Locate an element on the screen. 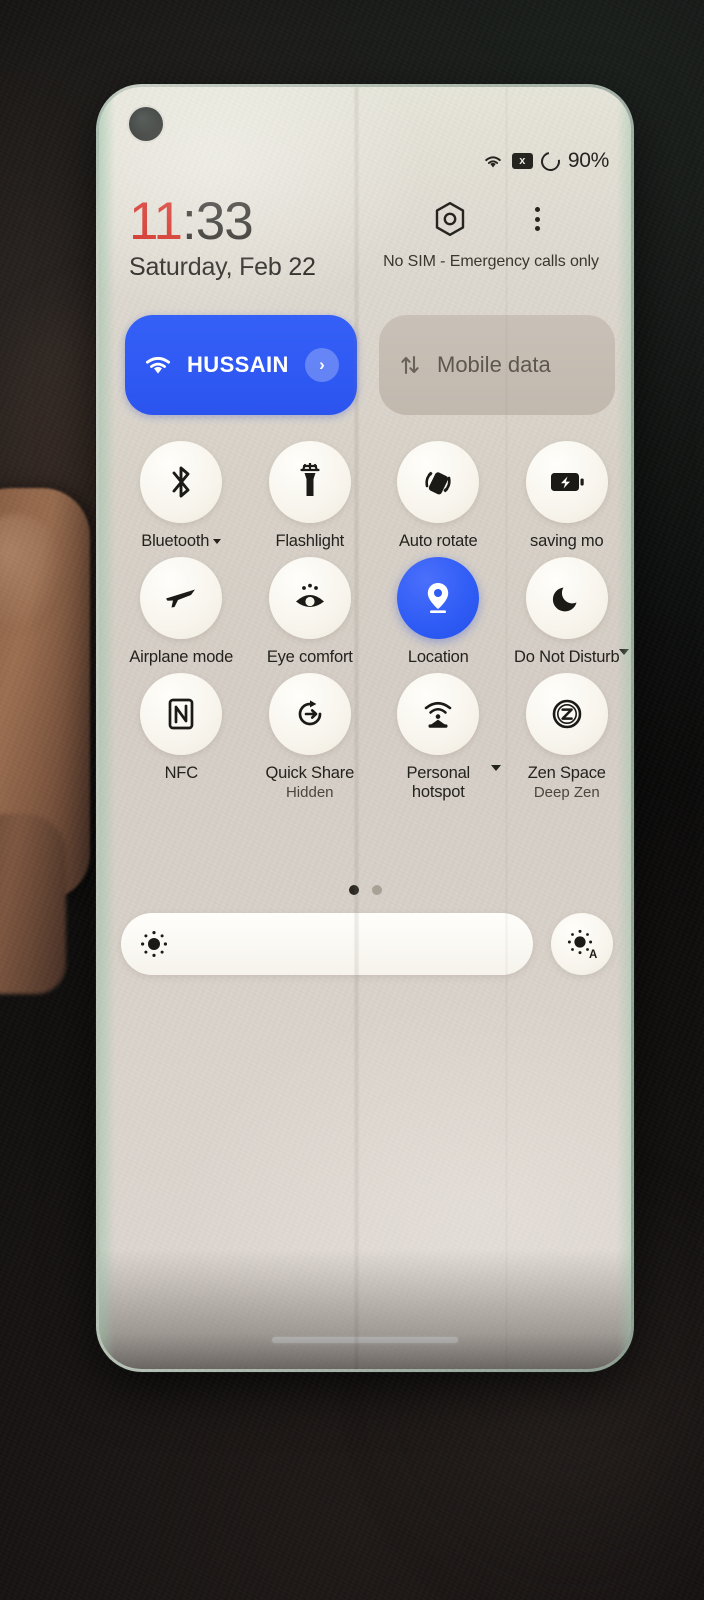 This screenshot has width=704, height=1600. tile-eye-comfort: Eye comfort is located at coordinates (310, 612).